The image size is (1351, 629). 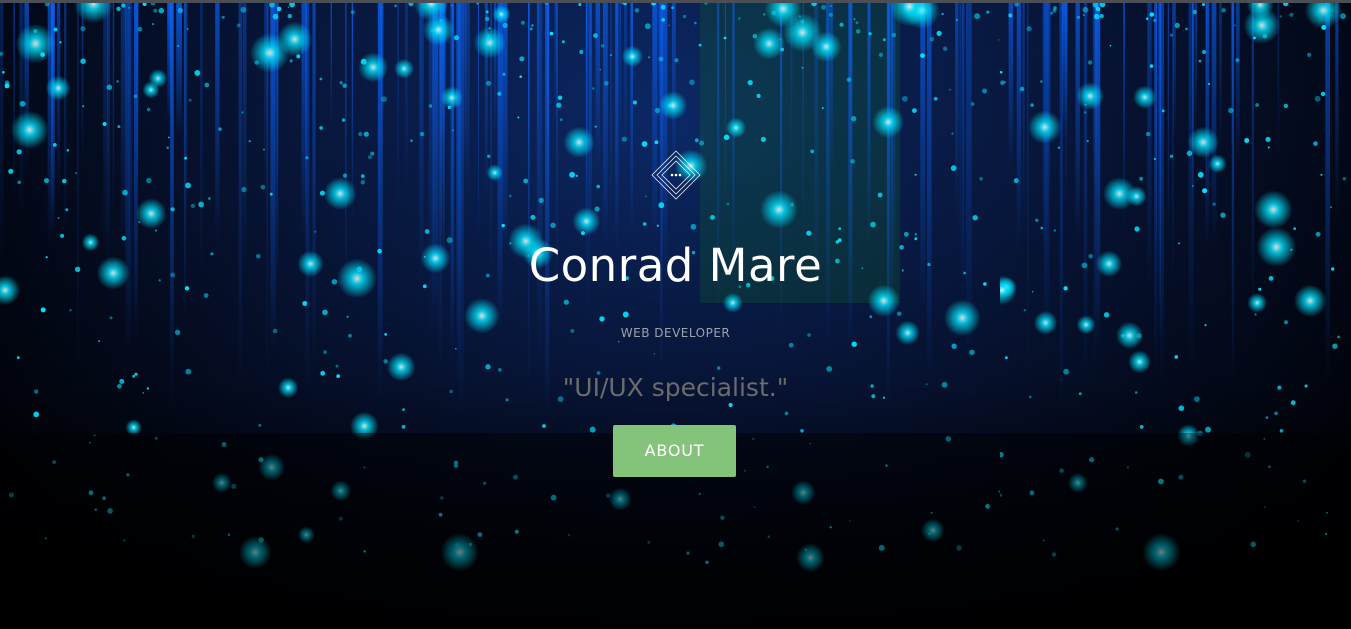 What do you see at coordinates (675, 333) in the screenshot?
I see `hero-role: WEB DEVELOPER` at bounding box center [675, 333].